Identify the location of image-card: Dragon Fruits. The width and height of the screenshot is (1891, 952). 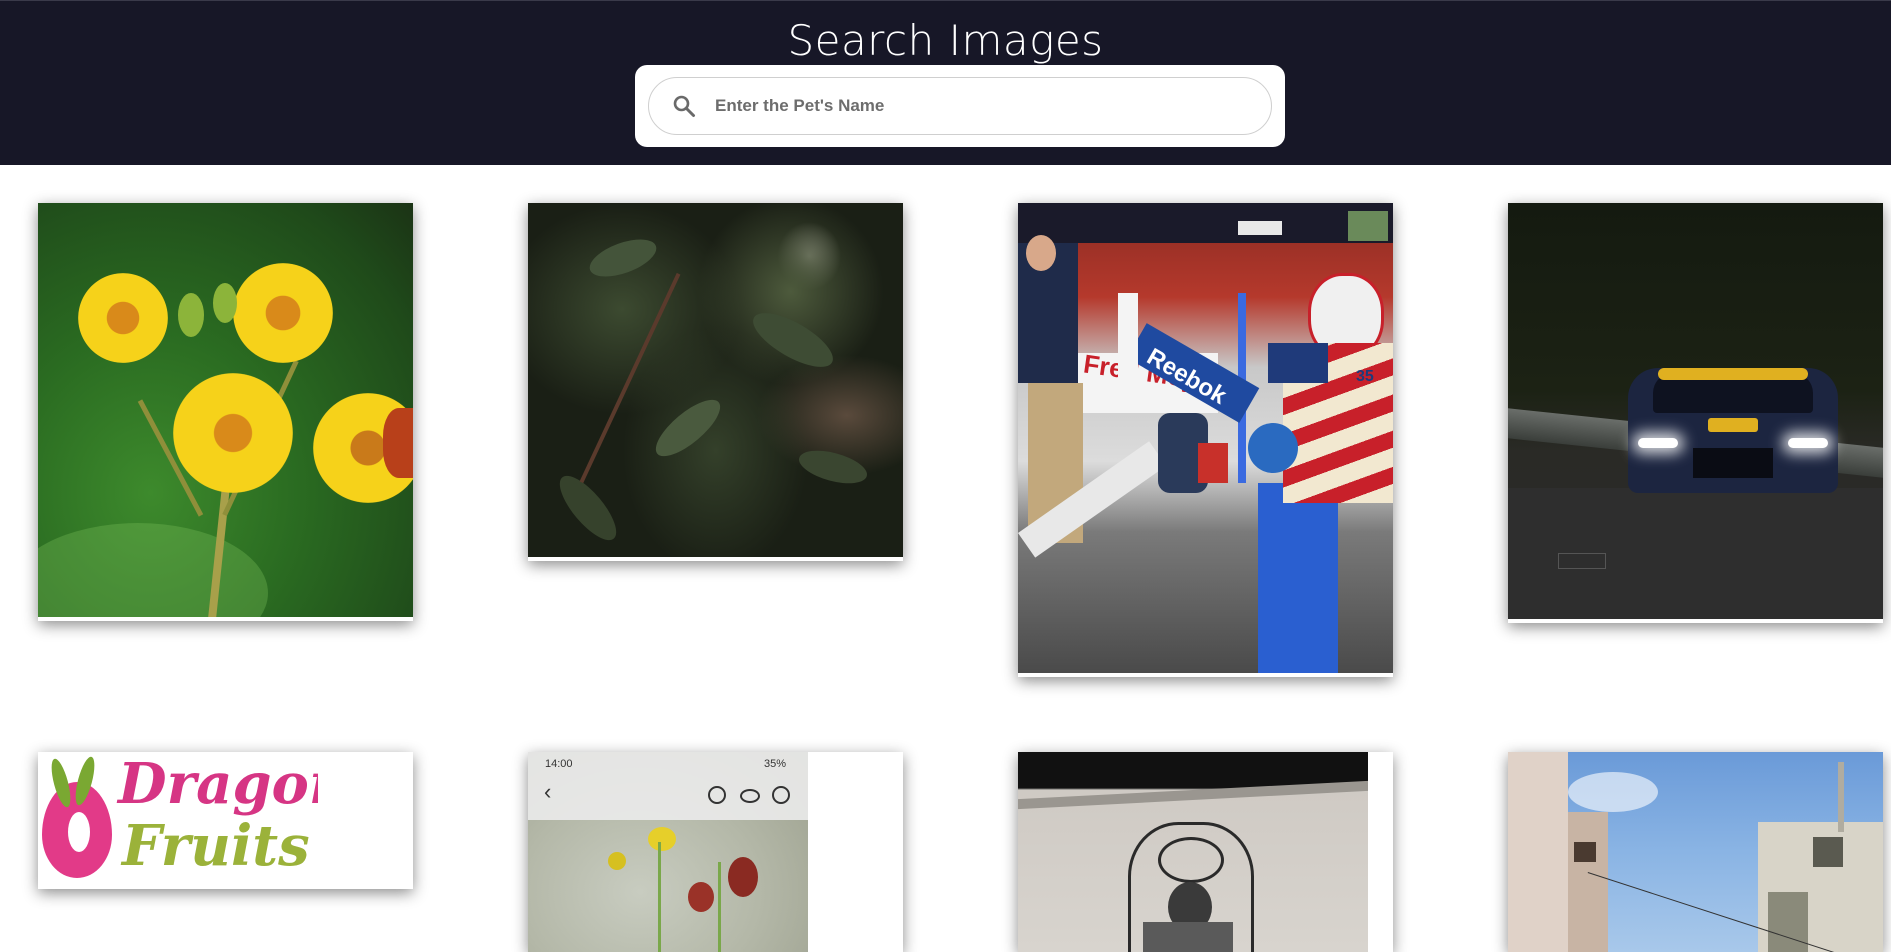
(225, 820).